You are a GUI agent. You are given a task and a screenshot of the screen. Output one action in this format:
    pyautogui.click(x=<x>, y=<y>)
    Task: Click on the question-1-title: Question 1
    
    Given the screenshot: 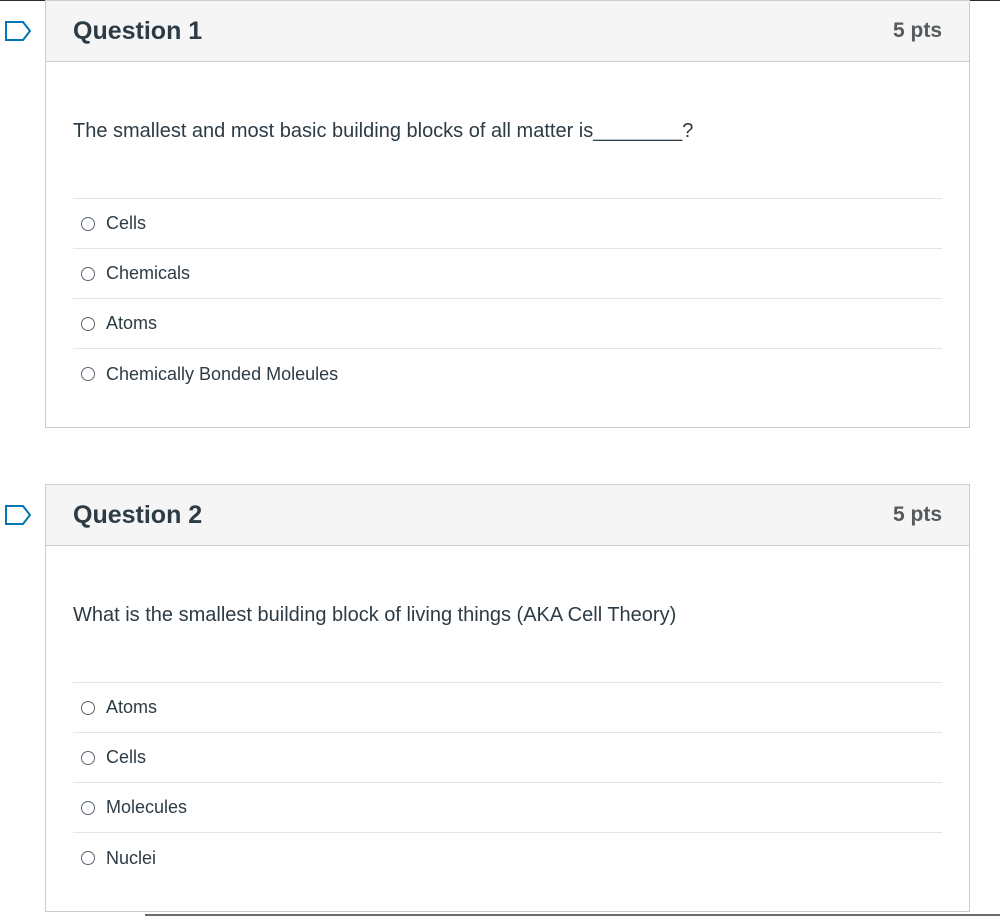 What is the action you would take?
    pyautogui.click(x=138, y=30)
    